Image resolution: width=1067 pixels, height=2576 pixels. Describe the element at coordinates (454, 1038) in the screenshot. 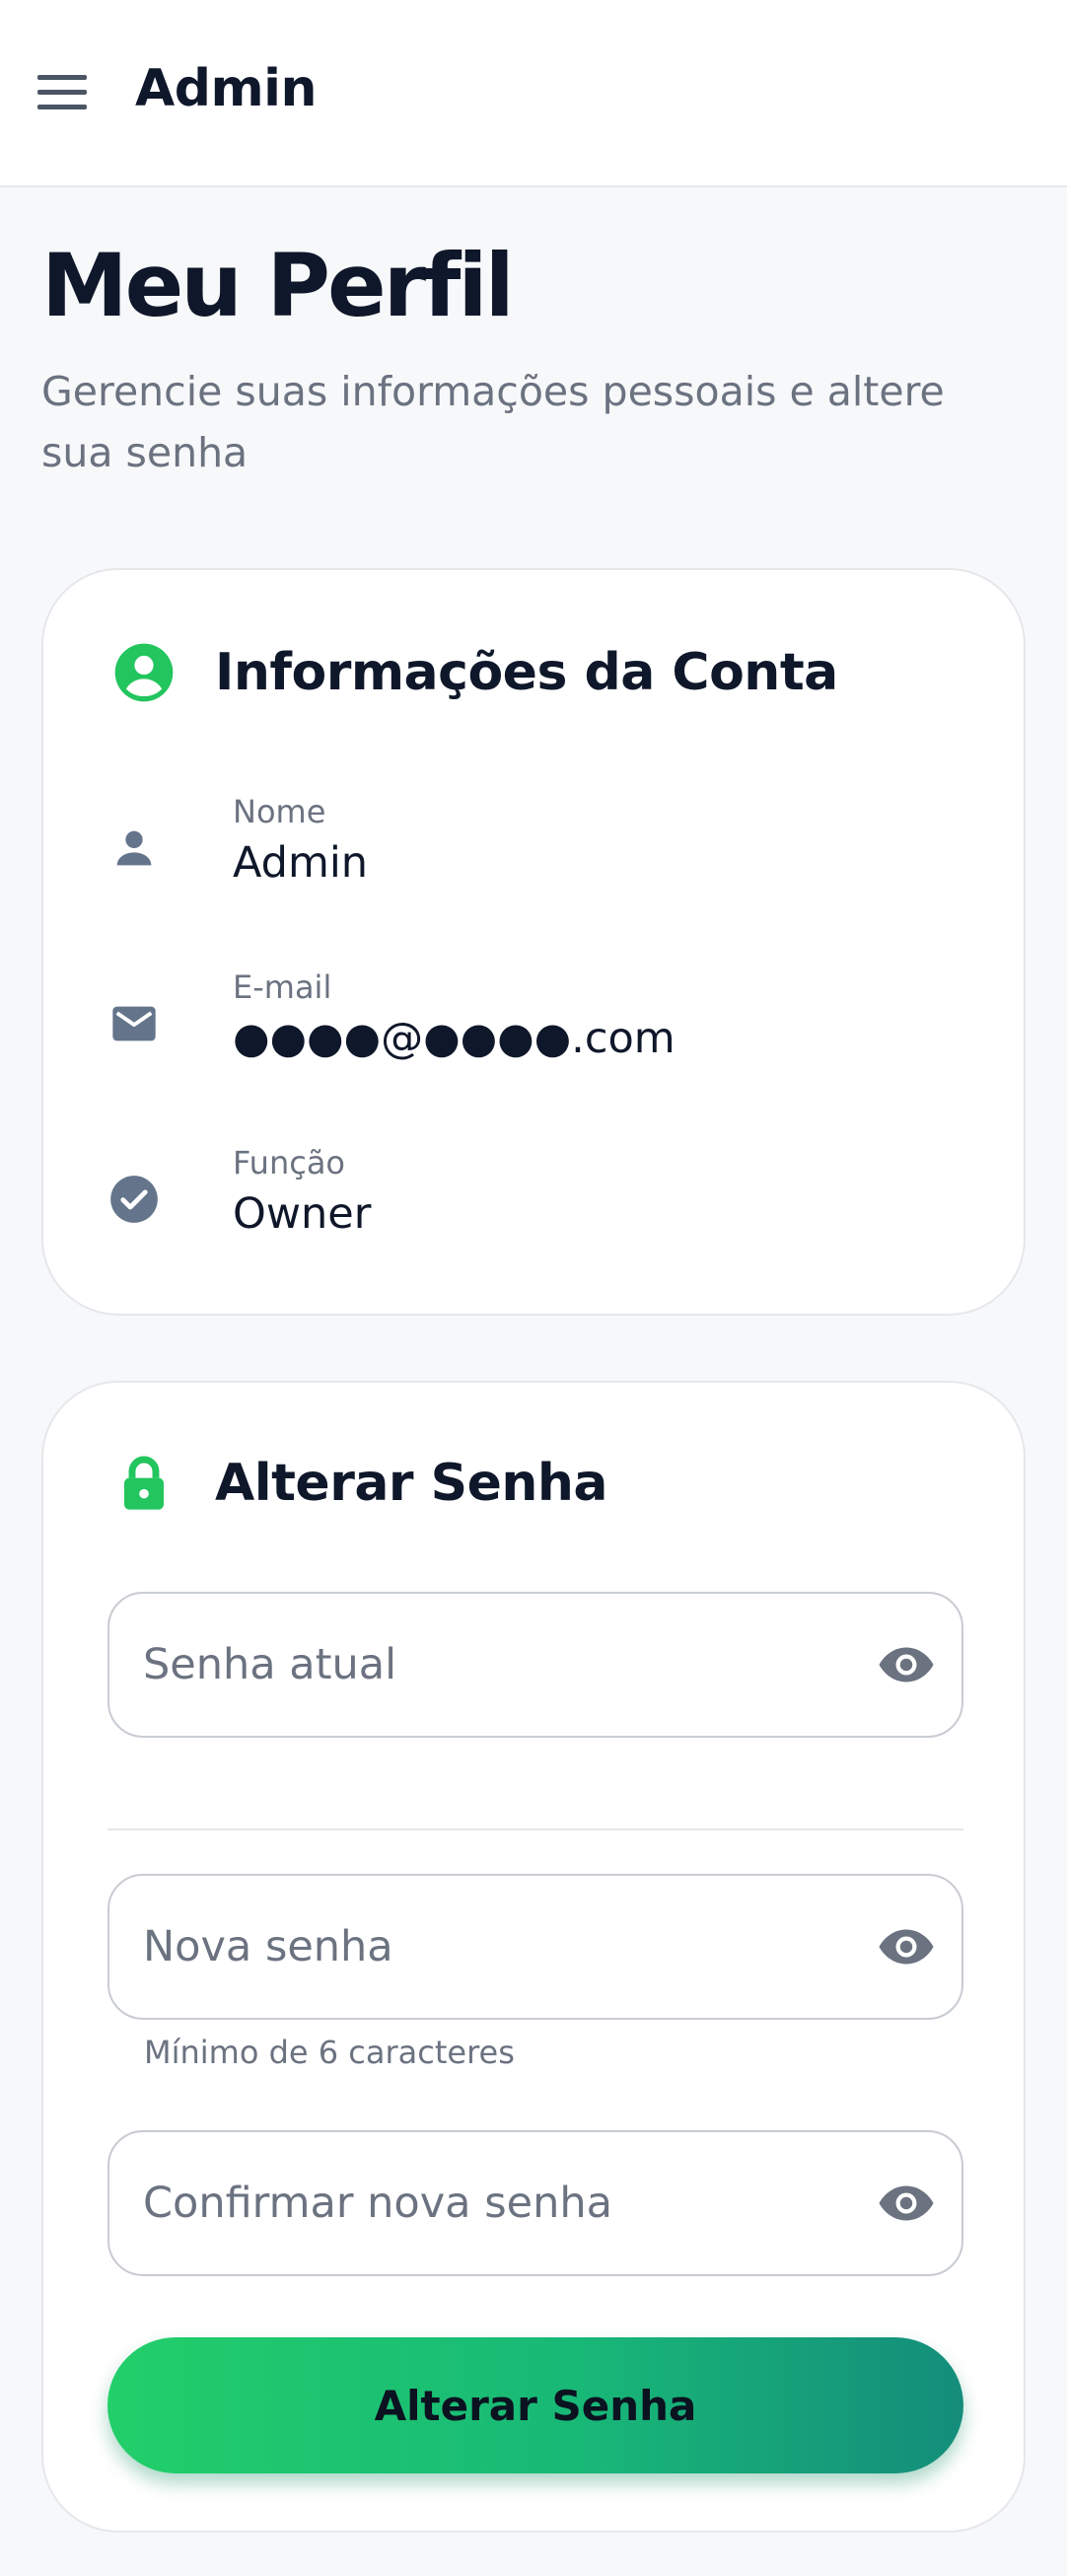

I see `email-value: ●●●●@●●●●.com` at that location.